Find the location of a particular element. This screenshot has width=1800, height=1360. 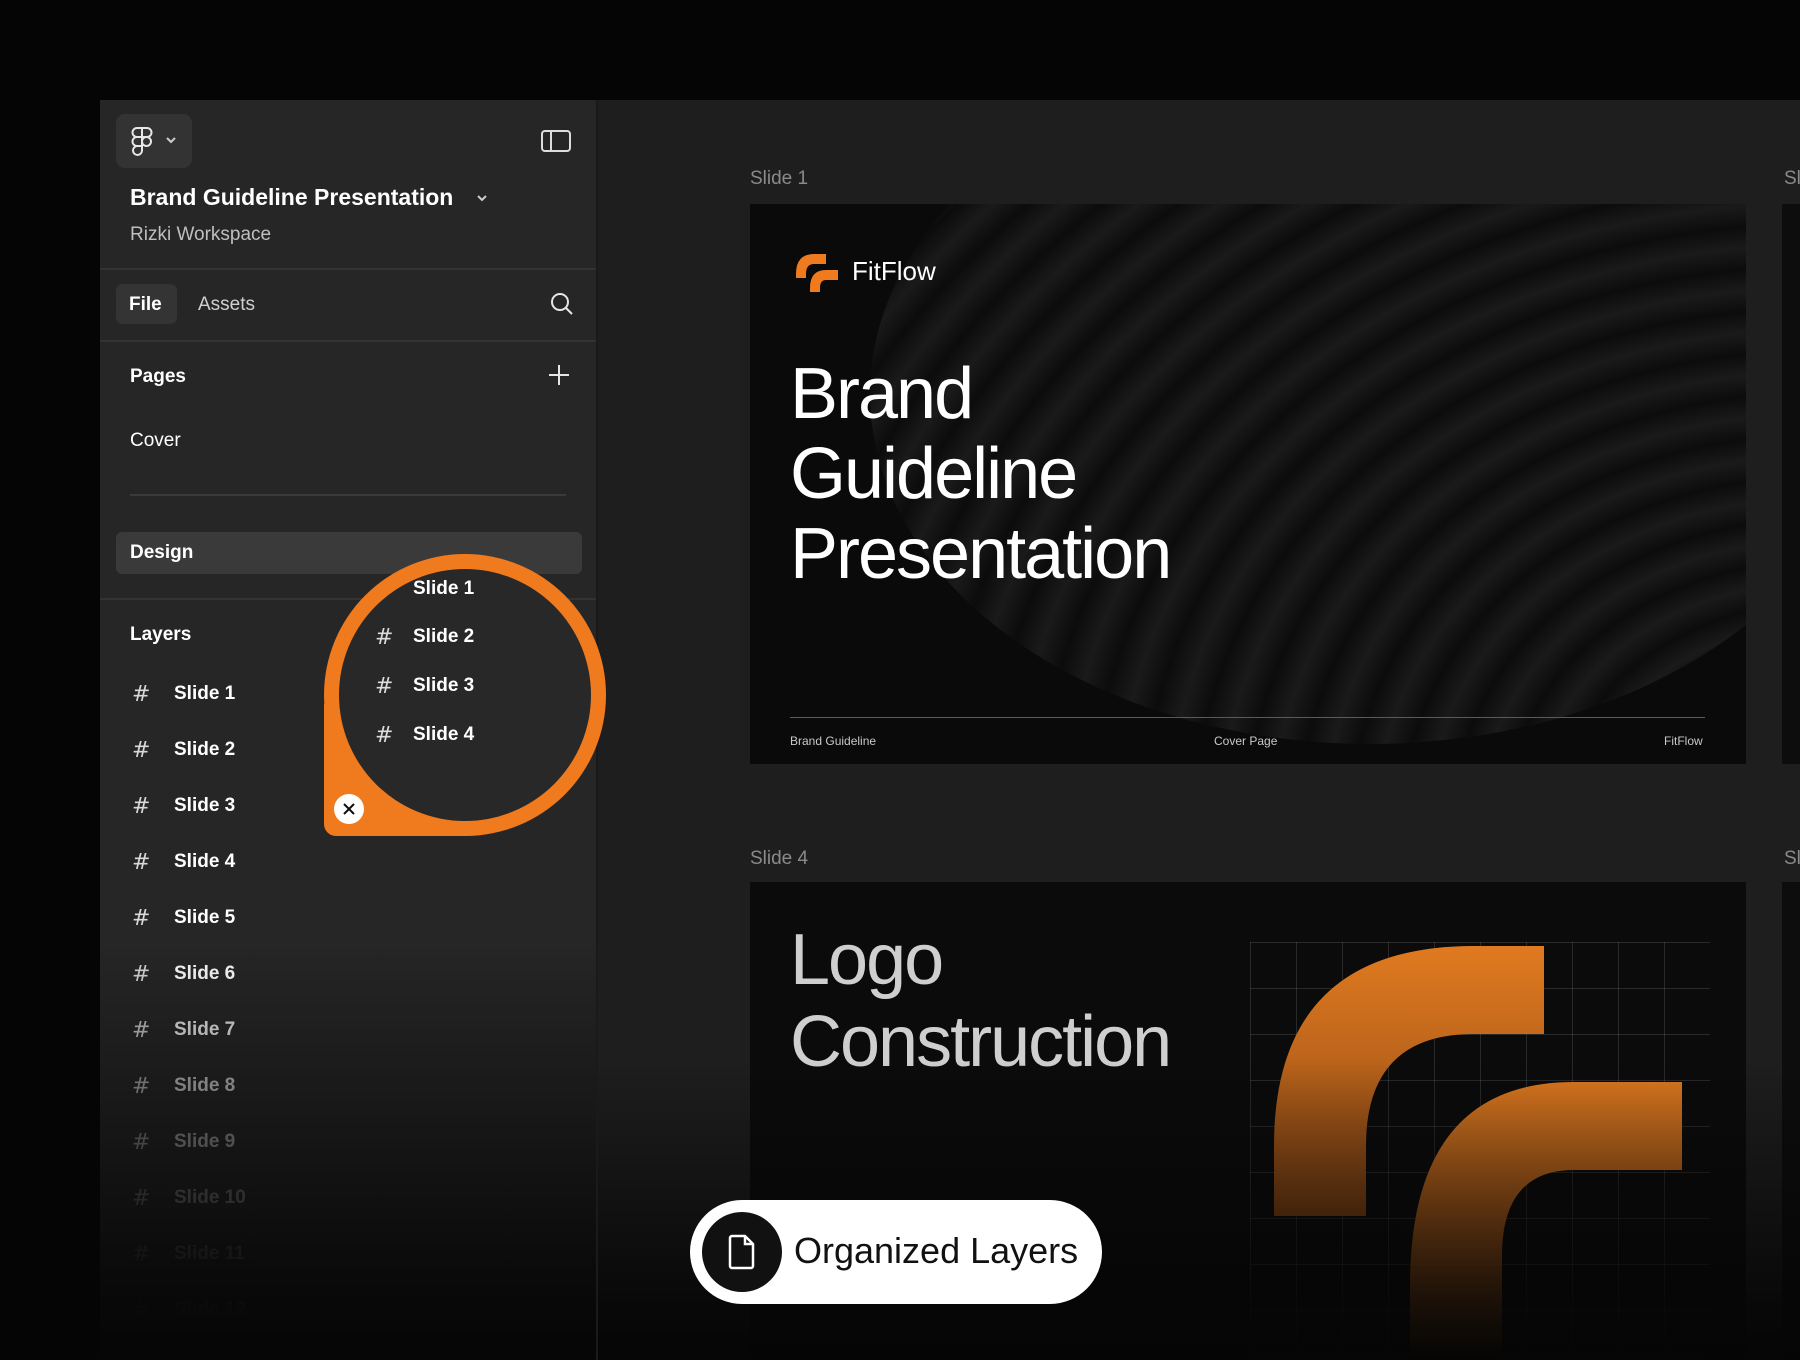

layer-item-slide-11: # Slide 11 is located at coordinates (348, 1254).